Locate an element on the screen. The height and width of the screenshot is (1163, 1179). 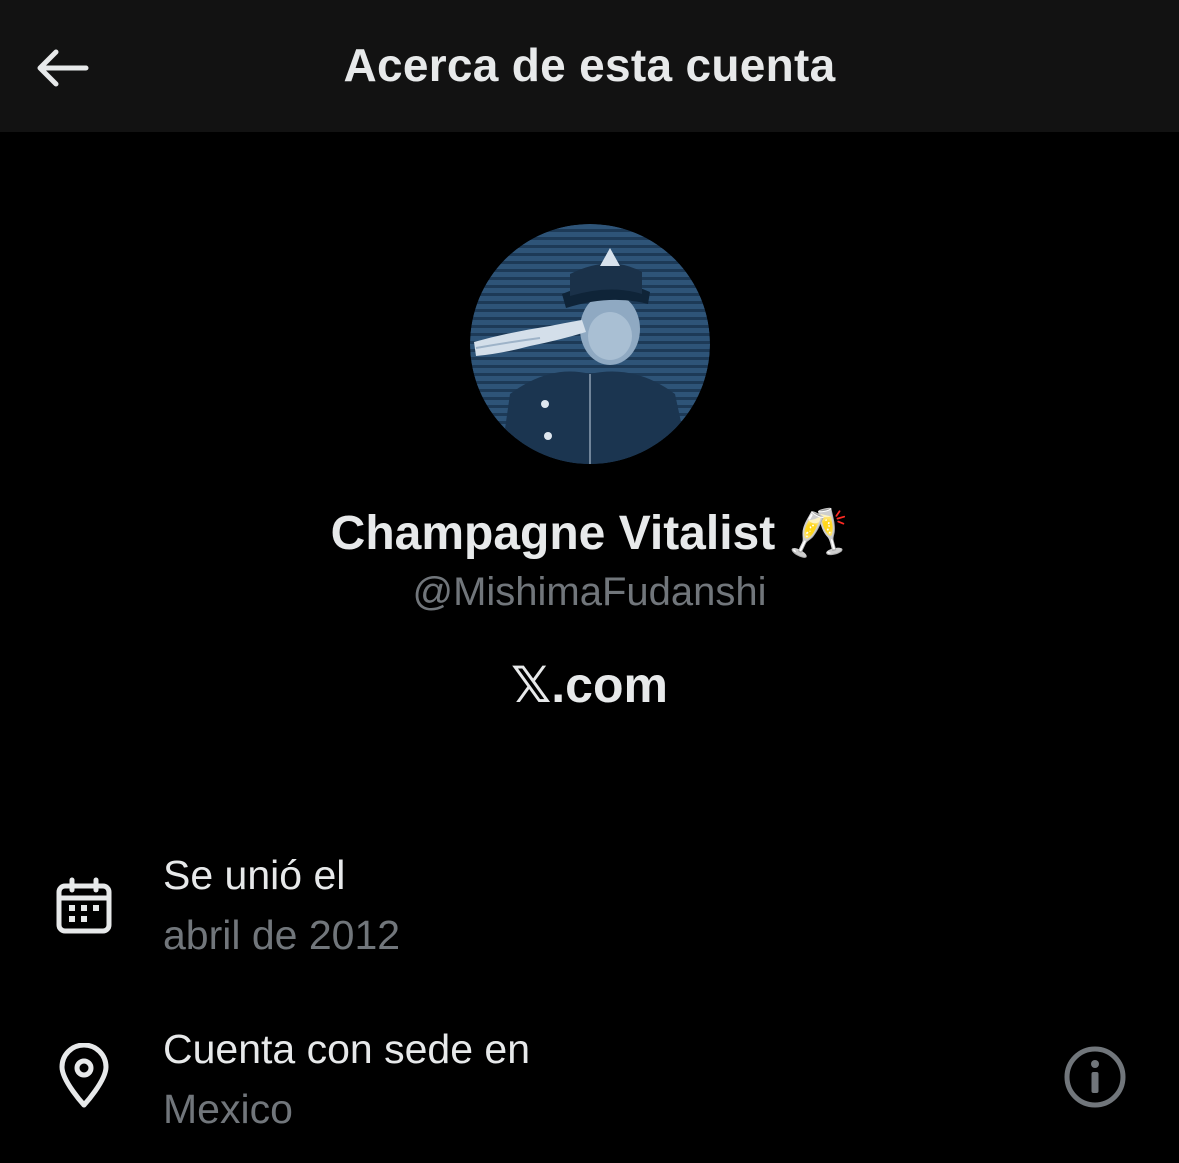
location-pin-icon is located at coordinates (84, 1075).